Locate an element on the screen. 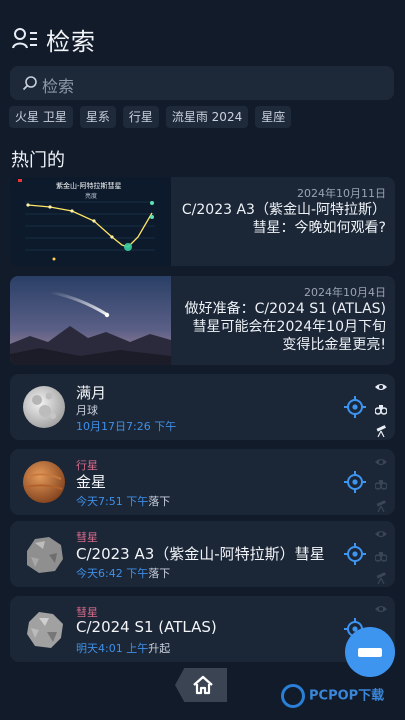 This screenshot has height=720, width=405. watermark-text: PCPOP下载 is located at coordinates (347, 696).